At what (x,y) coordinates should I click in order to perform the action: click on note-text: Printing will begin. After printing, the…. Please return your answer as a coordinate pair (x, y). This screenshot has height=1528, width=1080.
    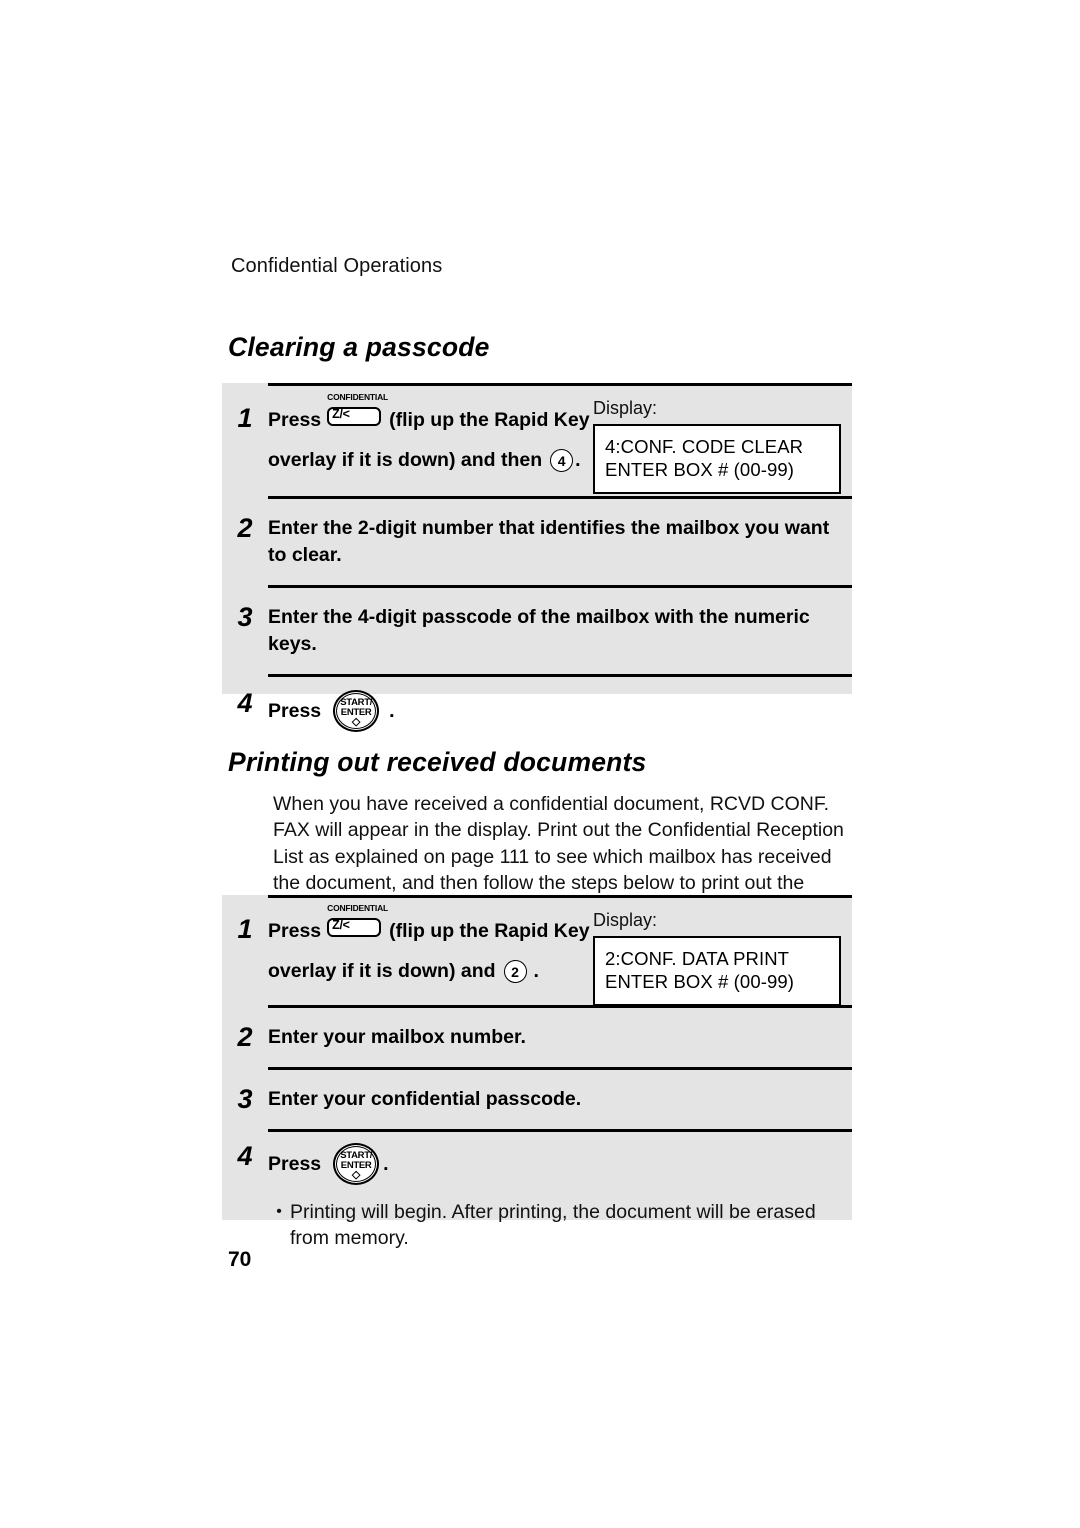
    Looking at the image, I should click on (553, 1225).